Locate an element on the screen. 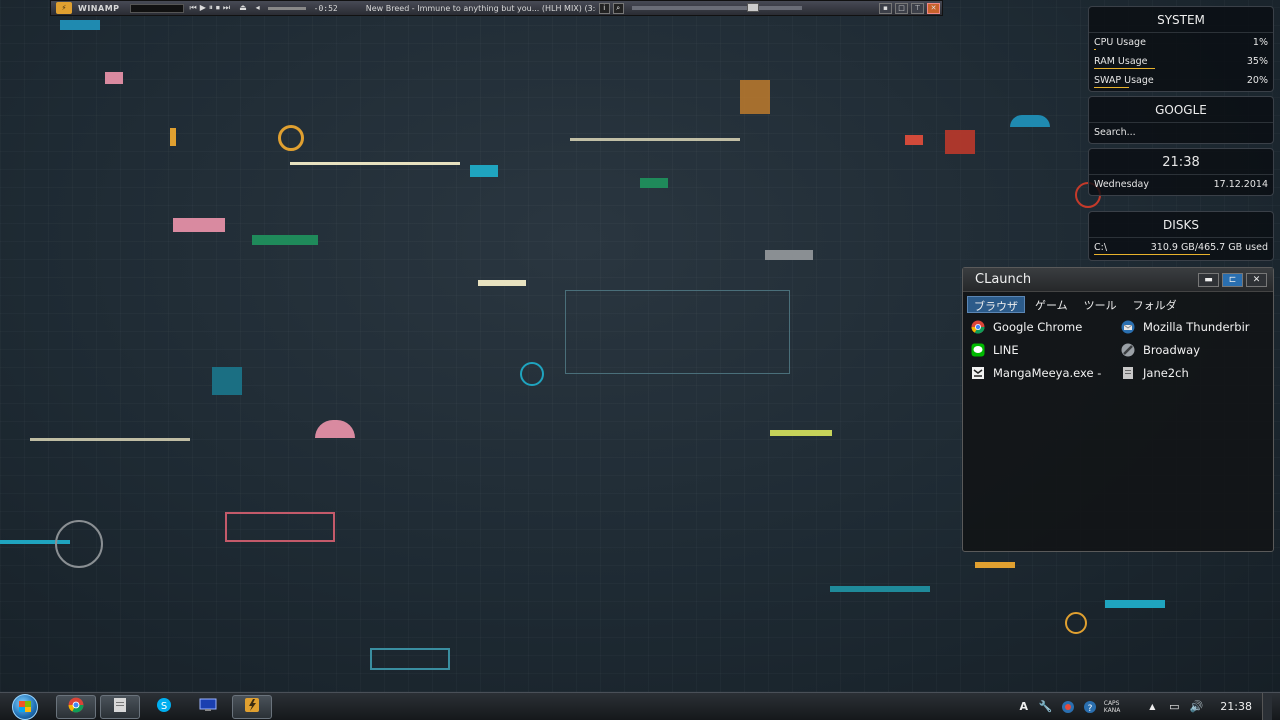 The height and width of the screenshot is (720, 1280). winamp-controls: ⏮ ▶ ⏸ ⏹ ⏭ ⏏ ◂ is located at coordinates (225, 8).